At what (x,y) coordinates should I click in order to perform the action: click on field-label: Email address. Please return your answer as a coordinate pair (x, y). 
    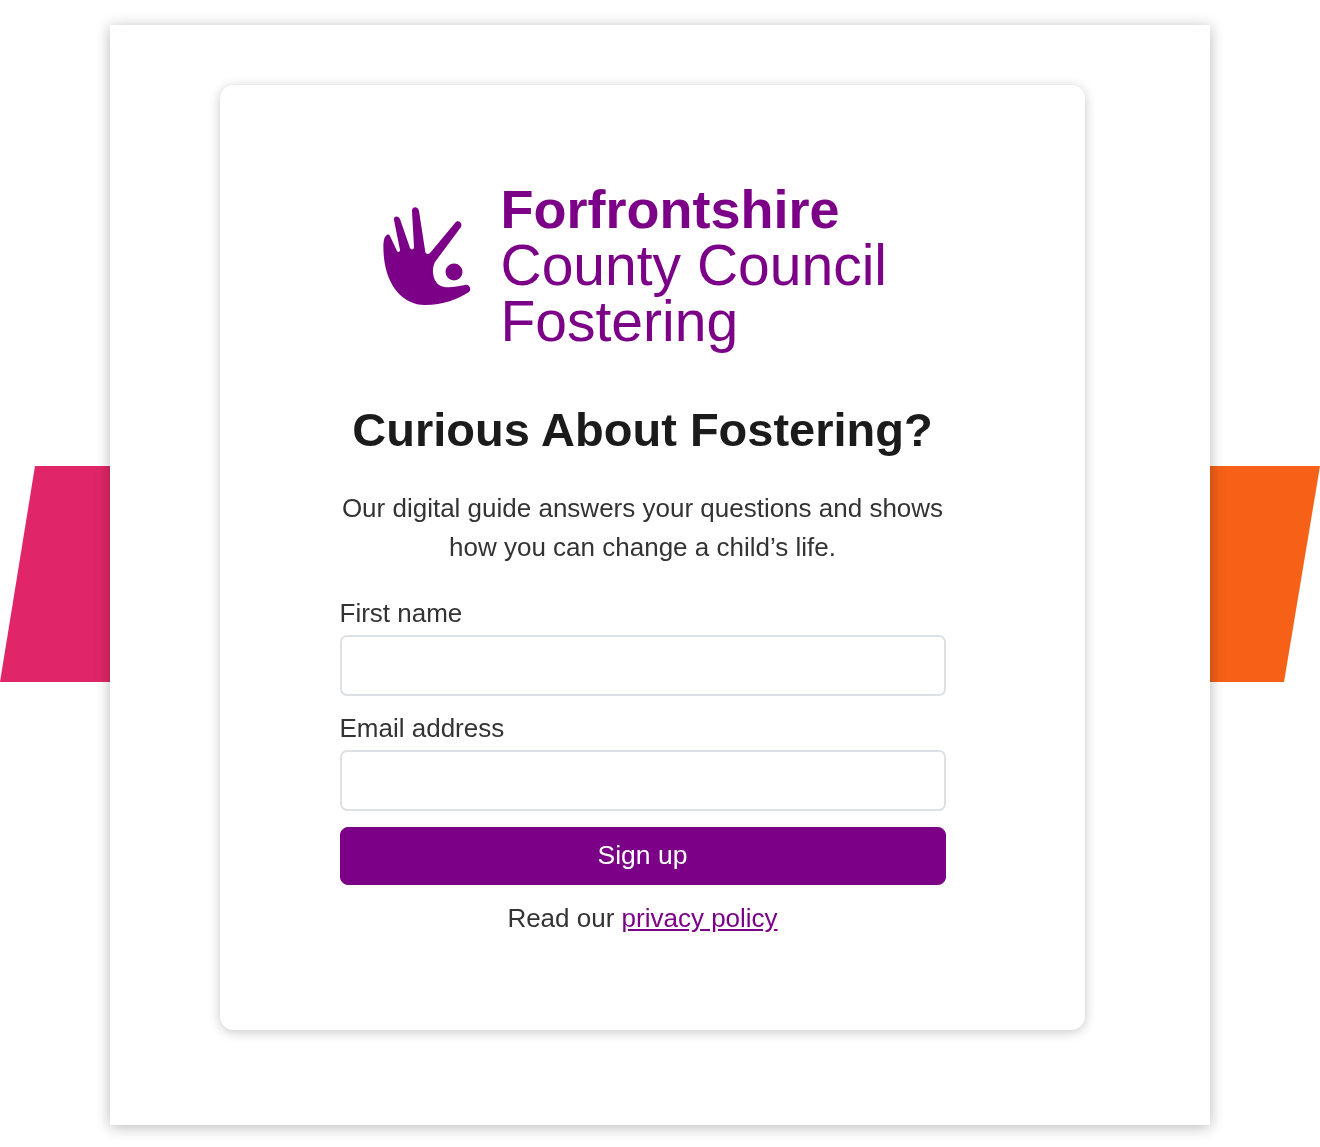
    Looking at the image, I should click on (422, 728).